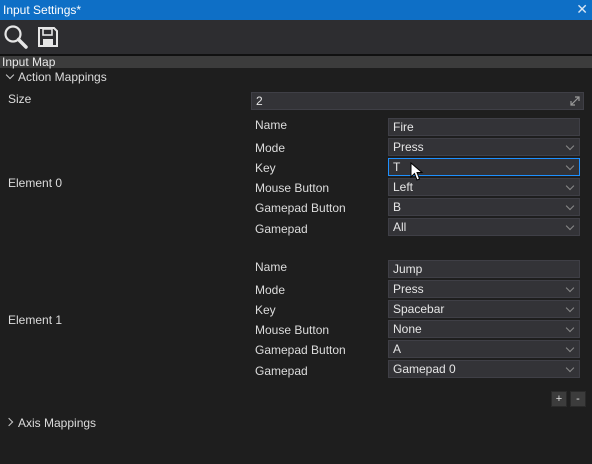 The width and height of the screenshot is (592, 464). I want to click on name-value: Fire, so click(403, 127).